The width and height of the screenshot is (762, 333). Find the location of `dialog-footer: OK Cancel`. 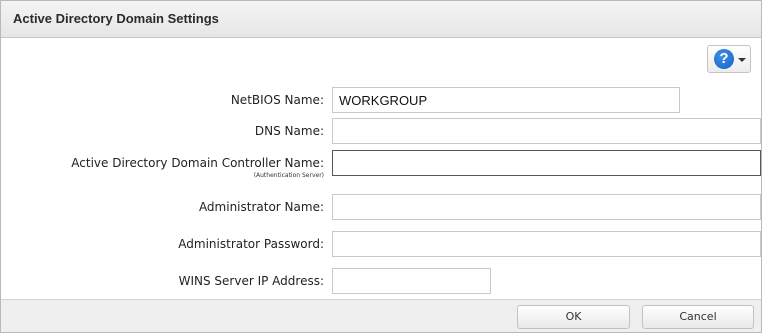

dialog-footer: OK Cancel is located at coordinates (381, 315).